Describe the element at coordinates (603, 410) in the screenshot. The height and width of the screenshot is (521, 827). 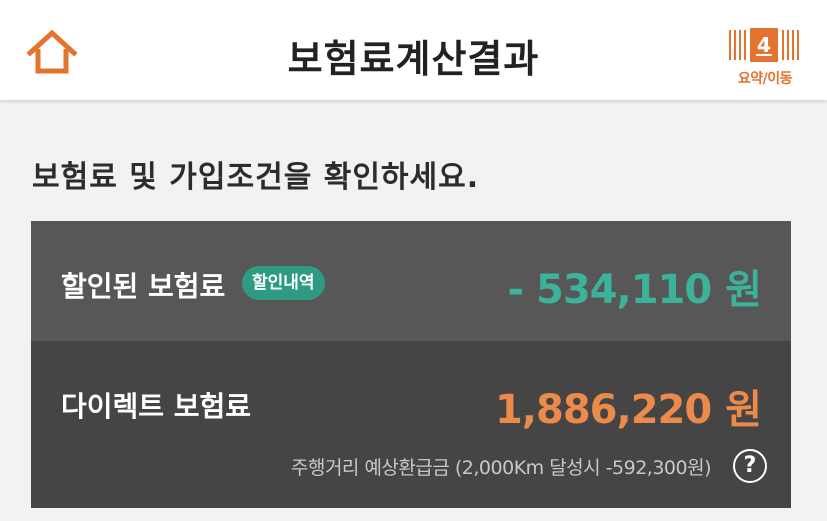
I see `direct-premium-amount-value: 1,886,220` at that location.